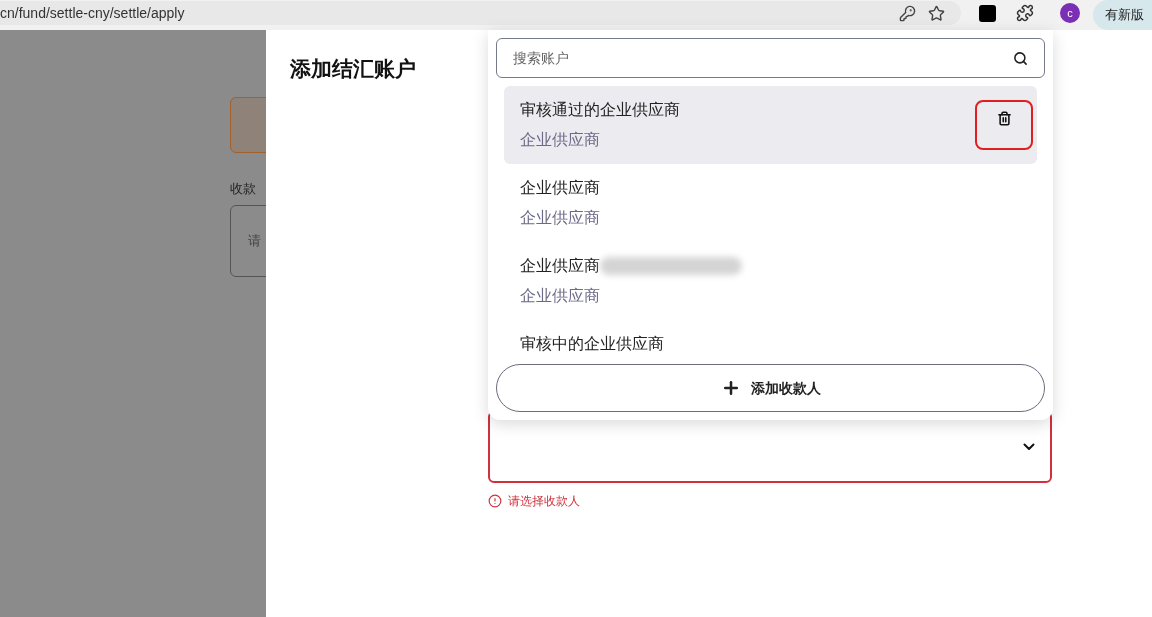 The image size is (1152, 617). I want to click on delete-button, so click(1004, 125).